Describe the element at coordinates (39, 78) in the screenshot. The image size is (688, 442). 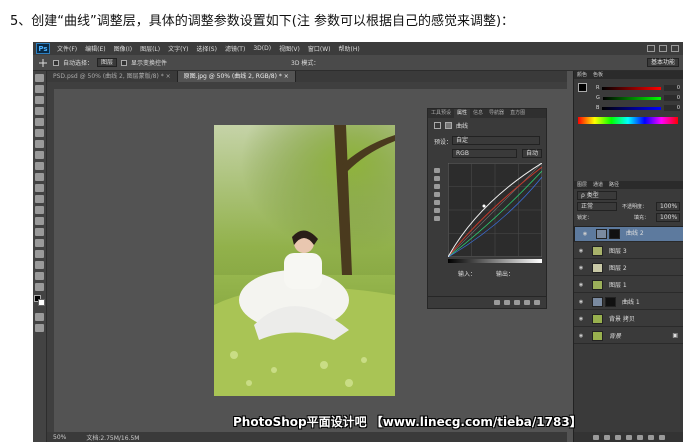
I see `move-icon` at that location.